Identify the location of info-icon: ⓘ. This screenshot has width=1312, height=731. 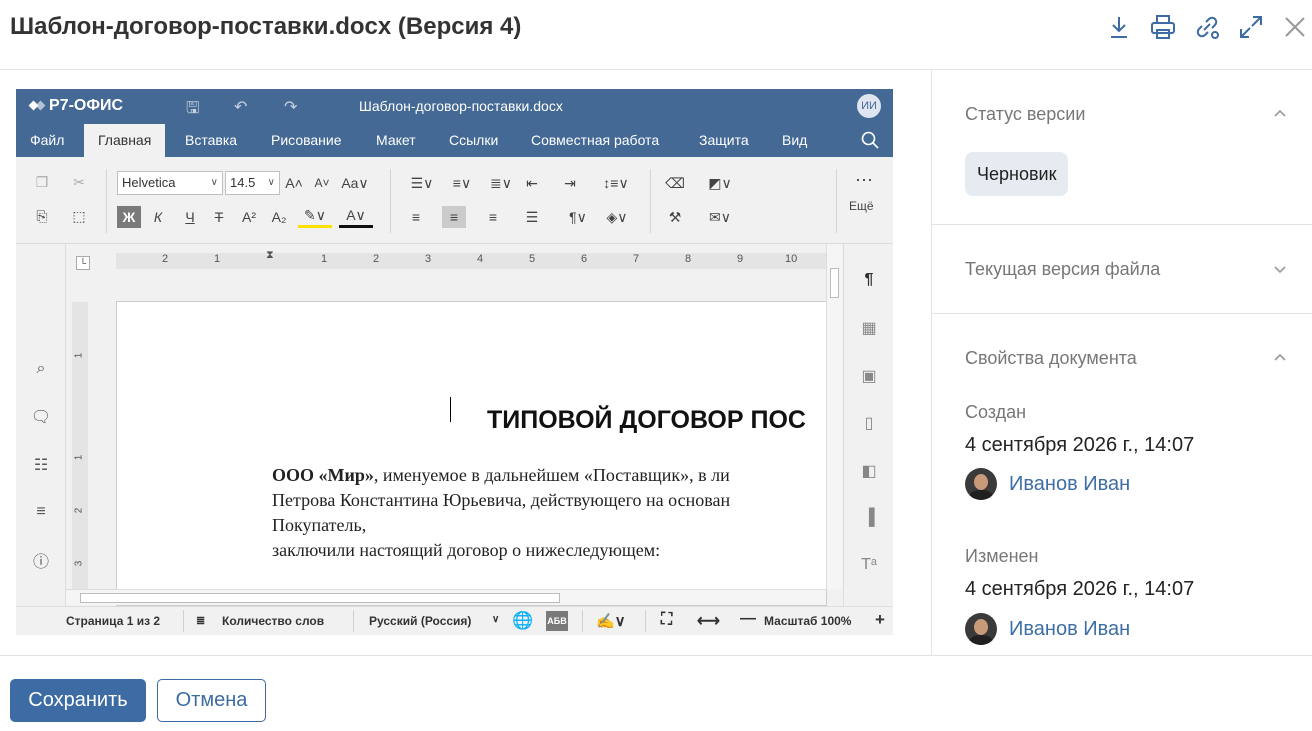
(41, 560).